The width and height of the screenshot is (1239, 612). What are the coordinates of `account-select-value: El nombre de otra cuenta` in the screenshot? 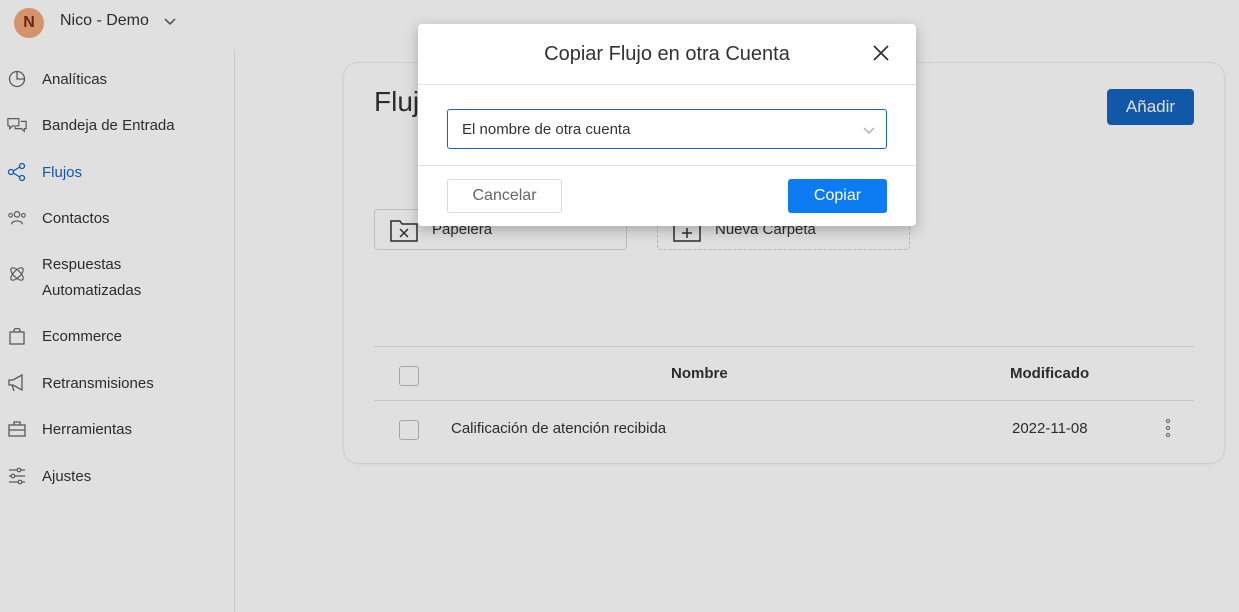 It's located at (546, 129).